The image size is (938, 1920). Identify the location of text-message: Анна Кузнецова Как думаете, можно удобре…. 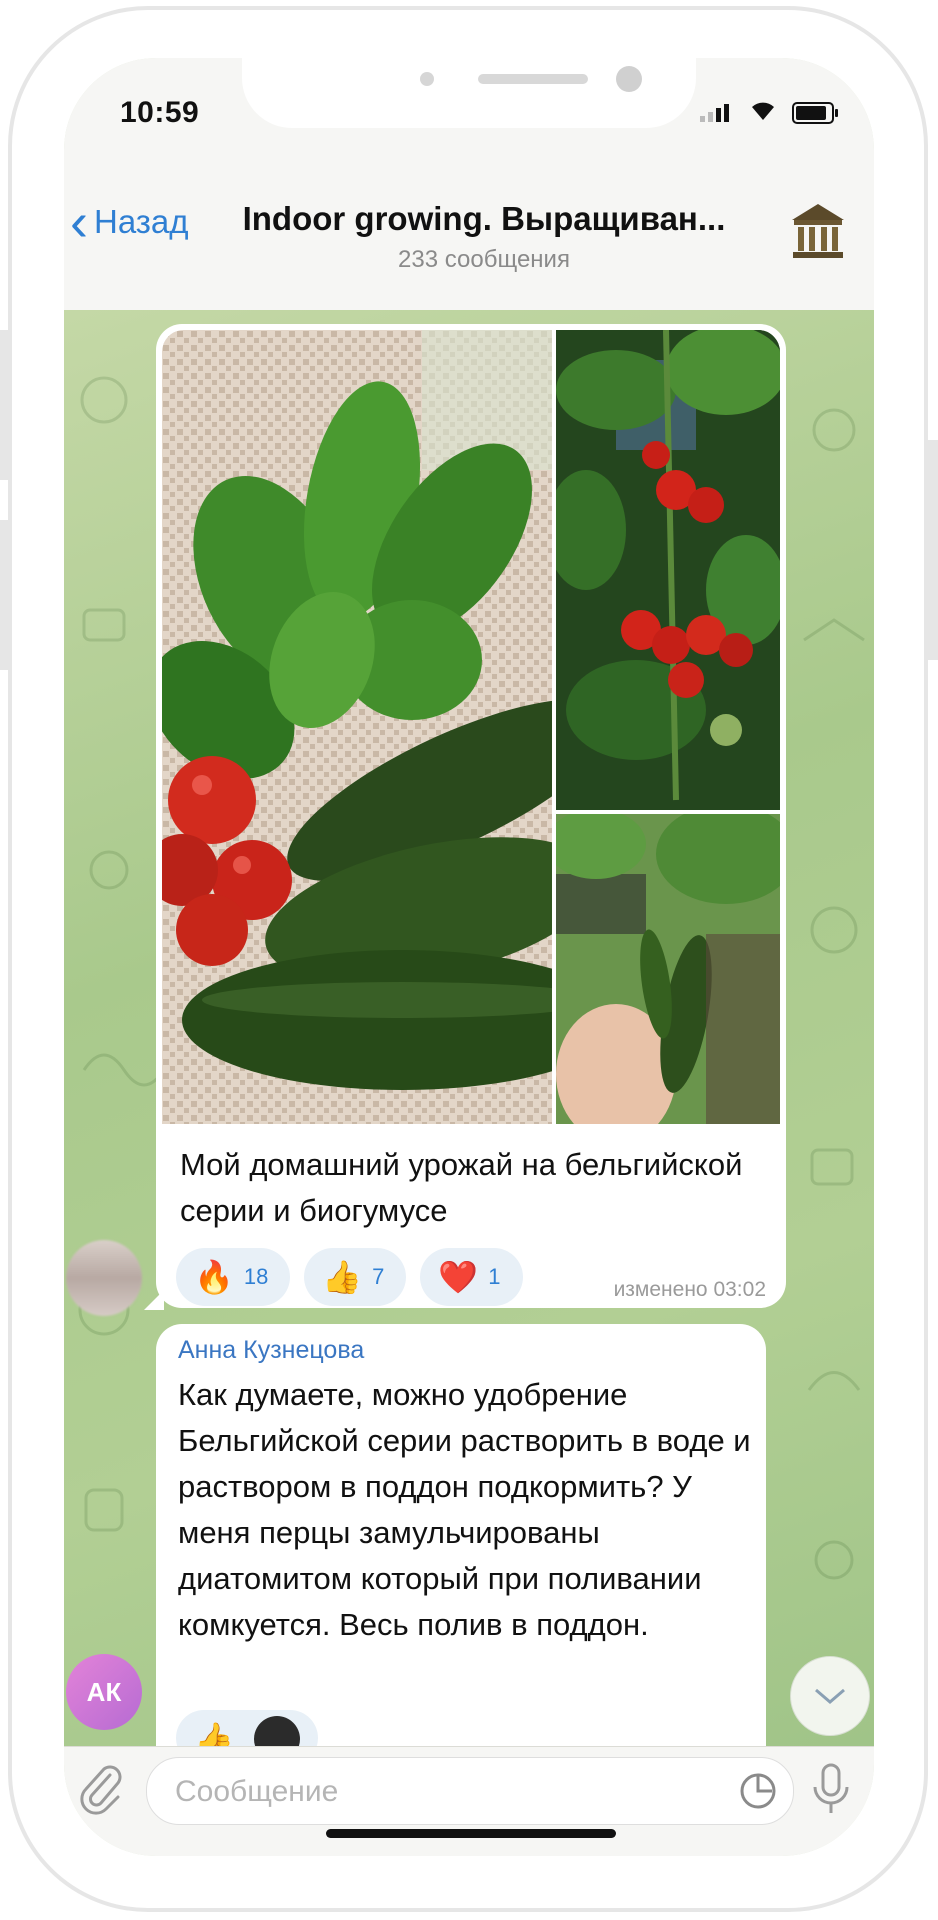
(461, 1535).